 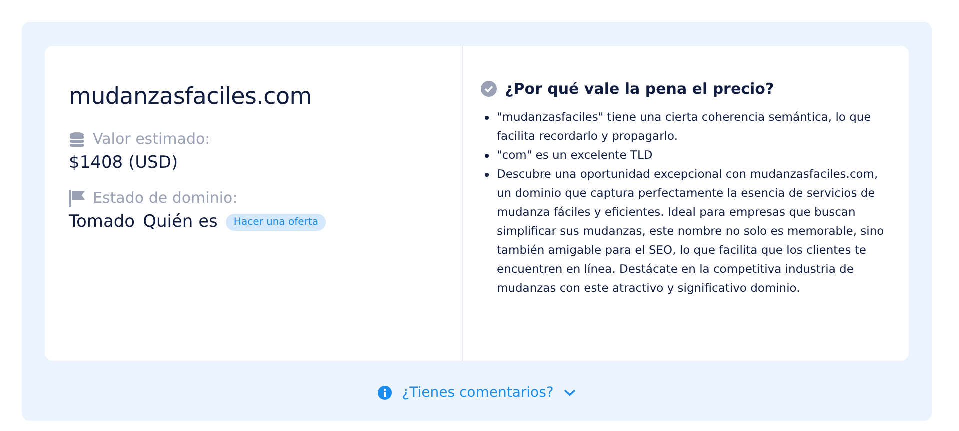 I want to click on flag-icon, so click(x=77, y=198).